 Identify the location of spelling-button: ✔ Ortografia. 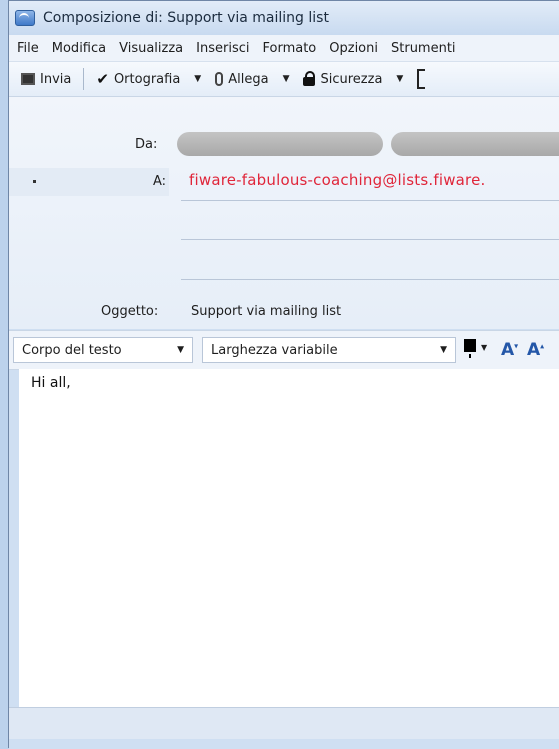
(138, 79).